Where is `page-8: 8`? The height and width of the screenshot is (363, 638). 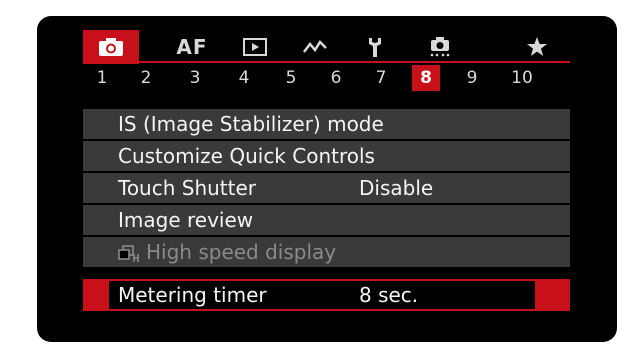
page-8: 8 is located at coordinates (426, 78).